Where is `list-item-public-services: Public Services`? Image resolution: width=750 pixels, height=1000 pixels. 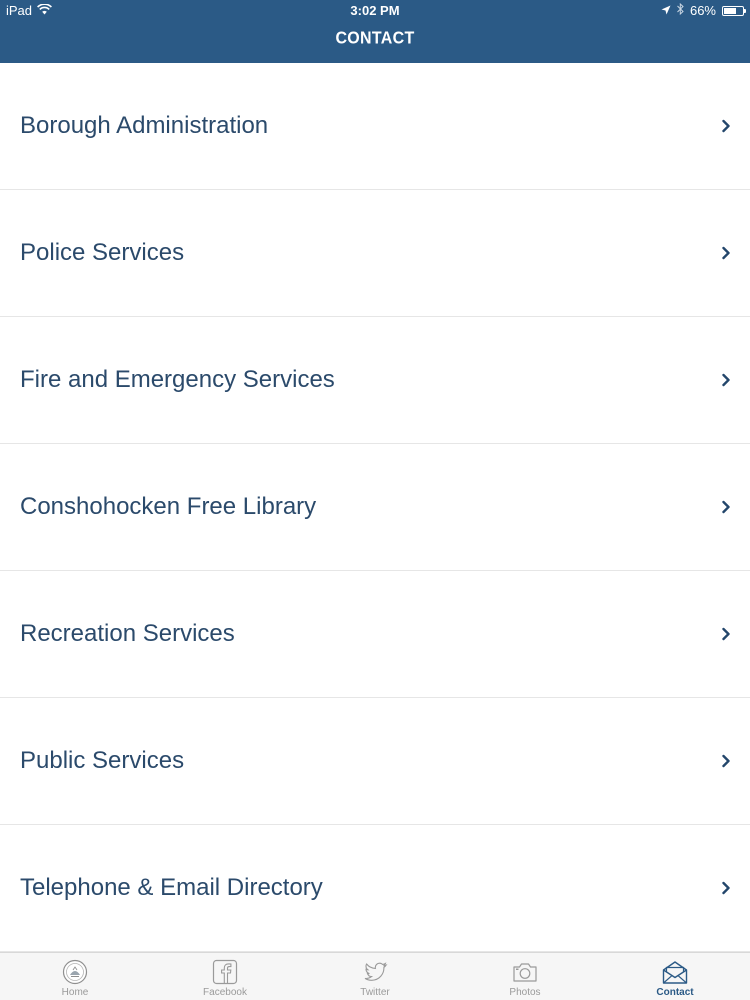
list-item-public-services: Public Services is located at coordinates (375, 761).